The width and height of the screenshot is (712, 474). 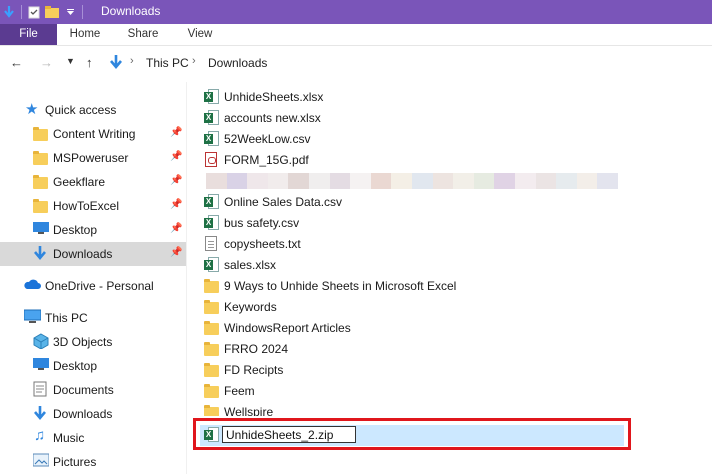 I want to click on tab-file: File, so click(x=28, y=34).